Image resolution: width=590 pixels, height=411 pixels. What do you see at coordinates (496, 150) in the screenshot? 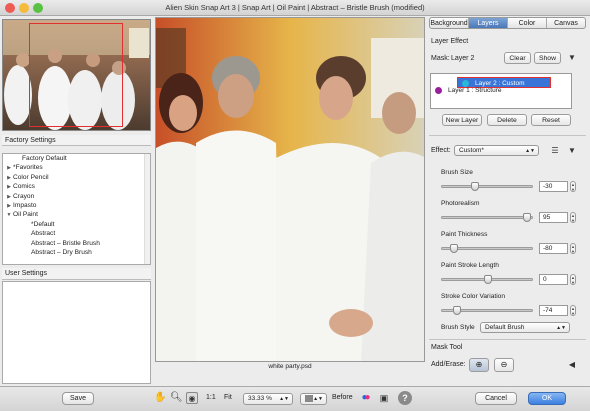
I see `effect-select: Custom* ▲▼` at bounding box center [496, 150].